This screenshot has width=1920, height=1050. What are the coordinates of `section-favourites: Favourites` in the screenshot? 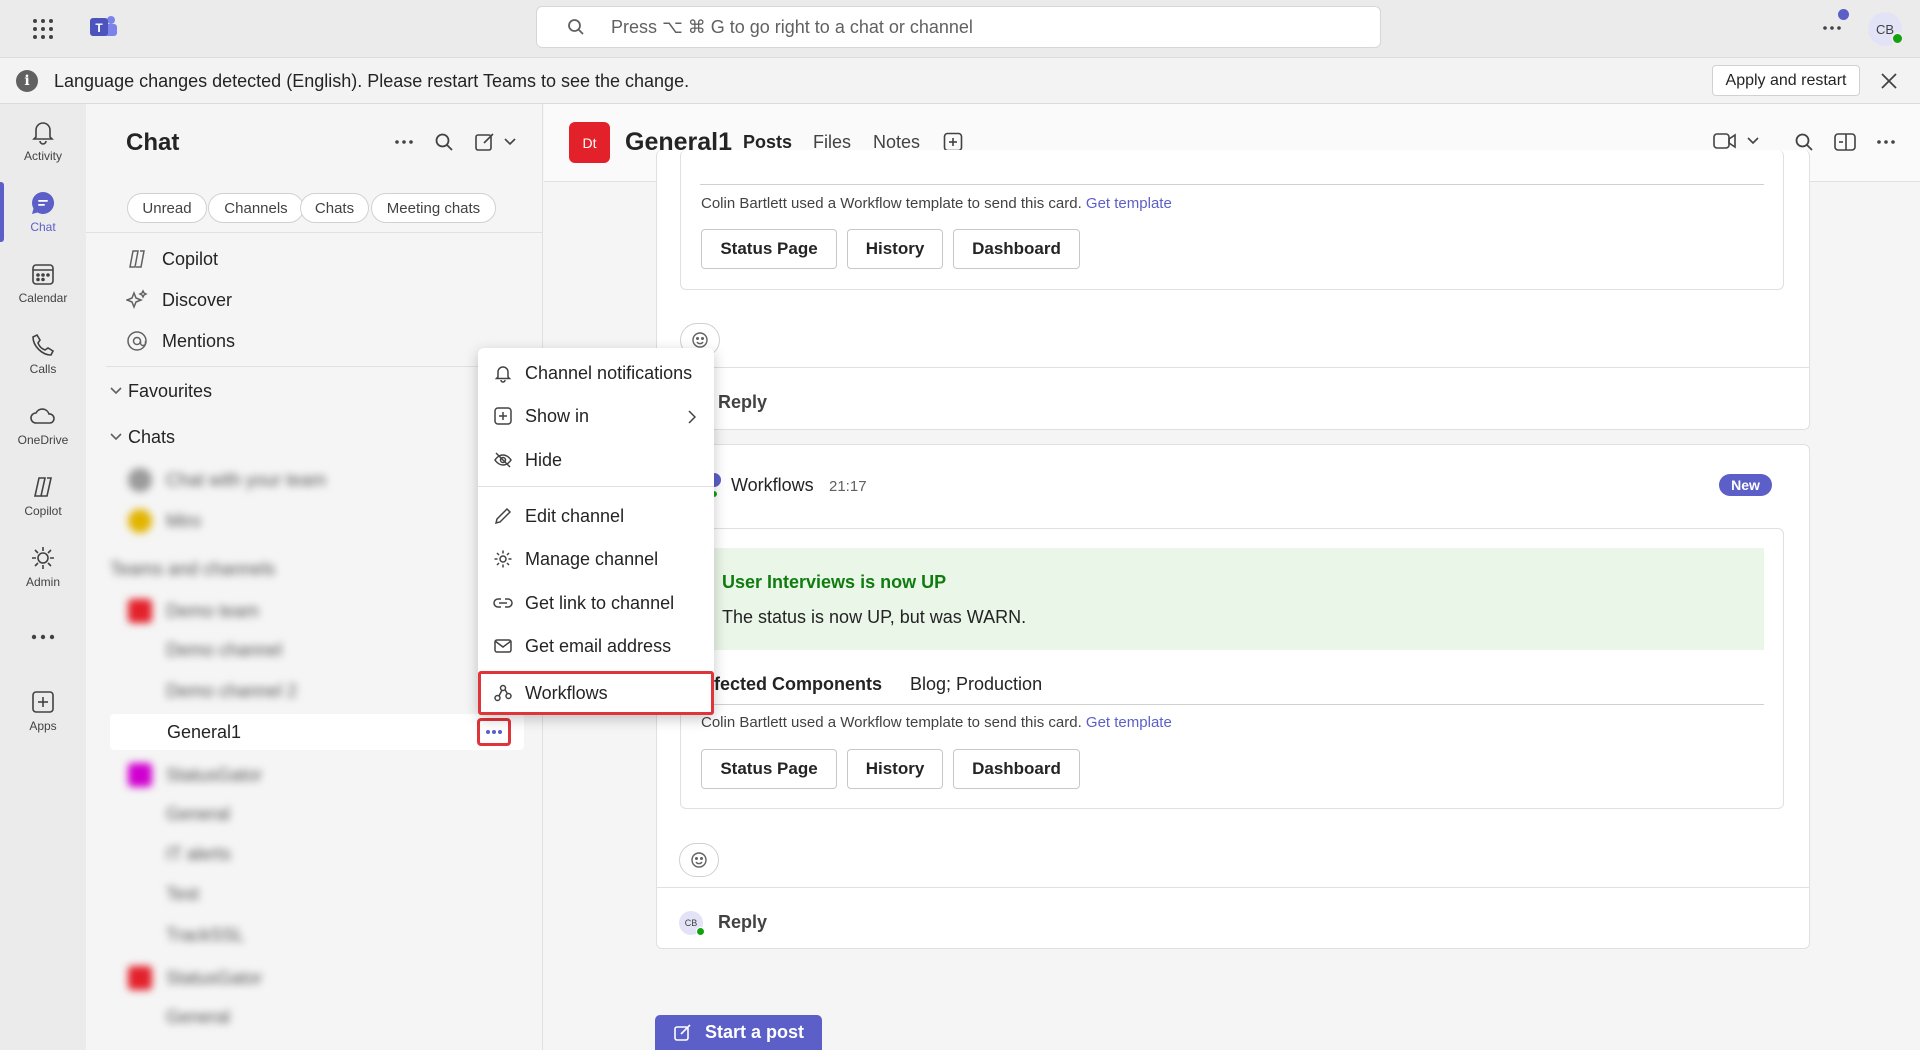 It's located at (161, 391).